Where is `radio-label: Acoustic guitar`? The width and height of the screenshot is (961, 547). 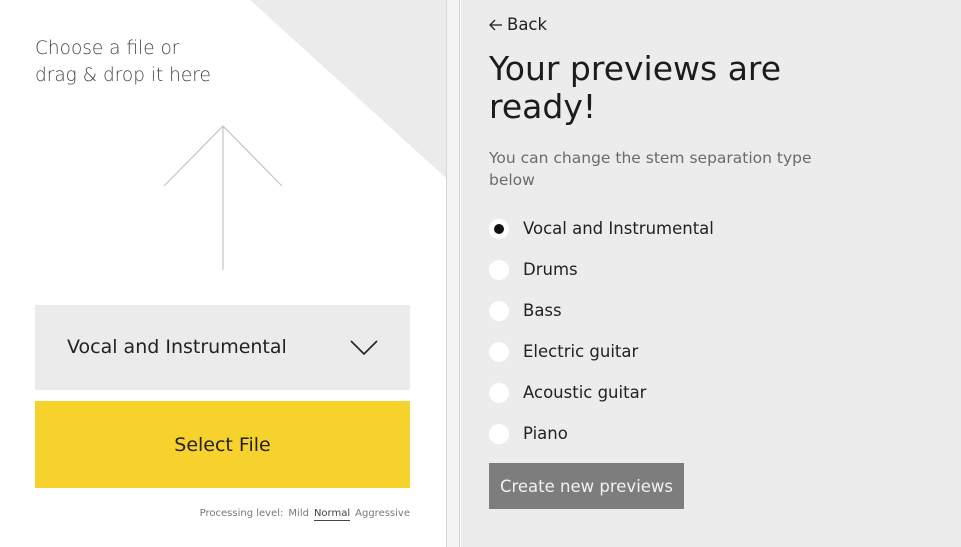
radio-label: Acoustic guitar is located at coordinates (585, 392).